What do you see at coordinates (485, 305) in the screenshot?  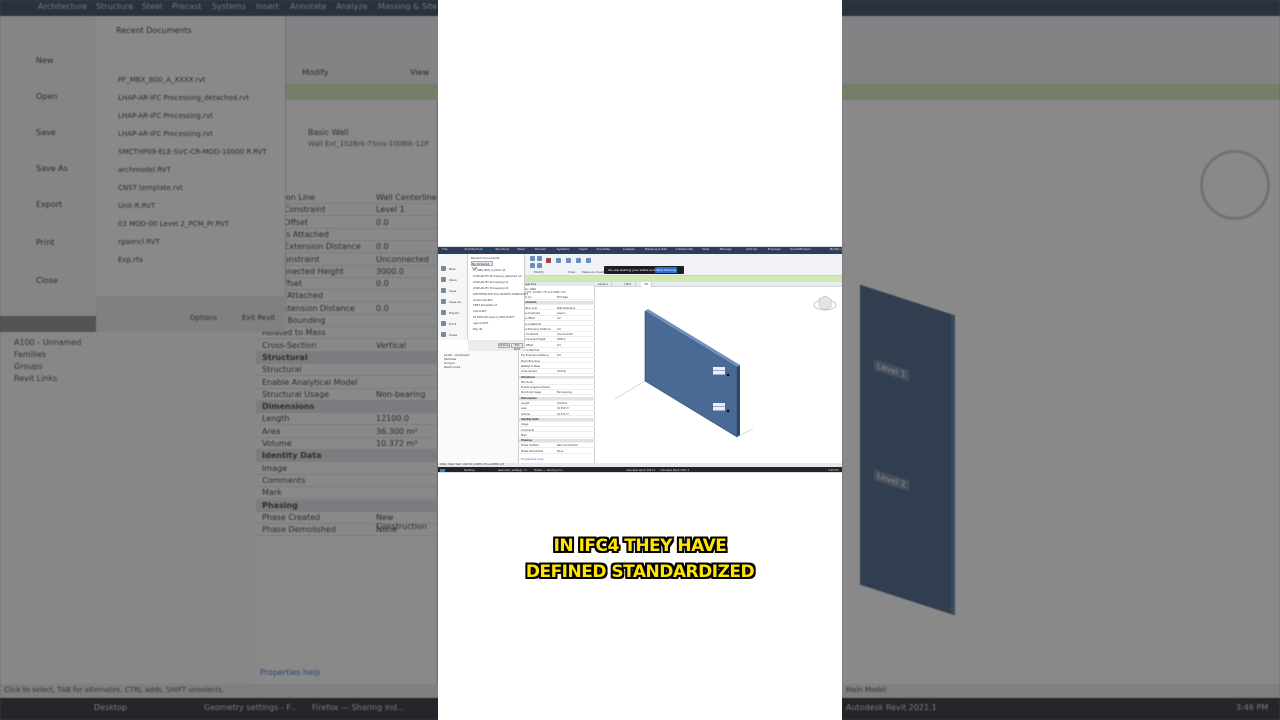 I see `recent-file-item: CNST template.rvt` at bounding box center [485, 305].